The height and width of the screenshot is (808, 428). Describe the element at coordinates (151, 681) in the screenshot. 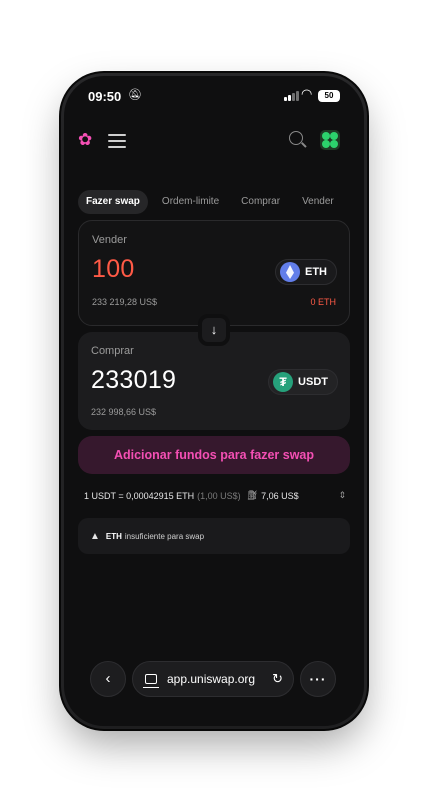

I see `page-icon` at that location.